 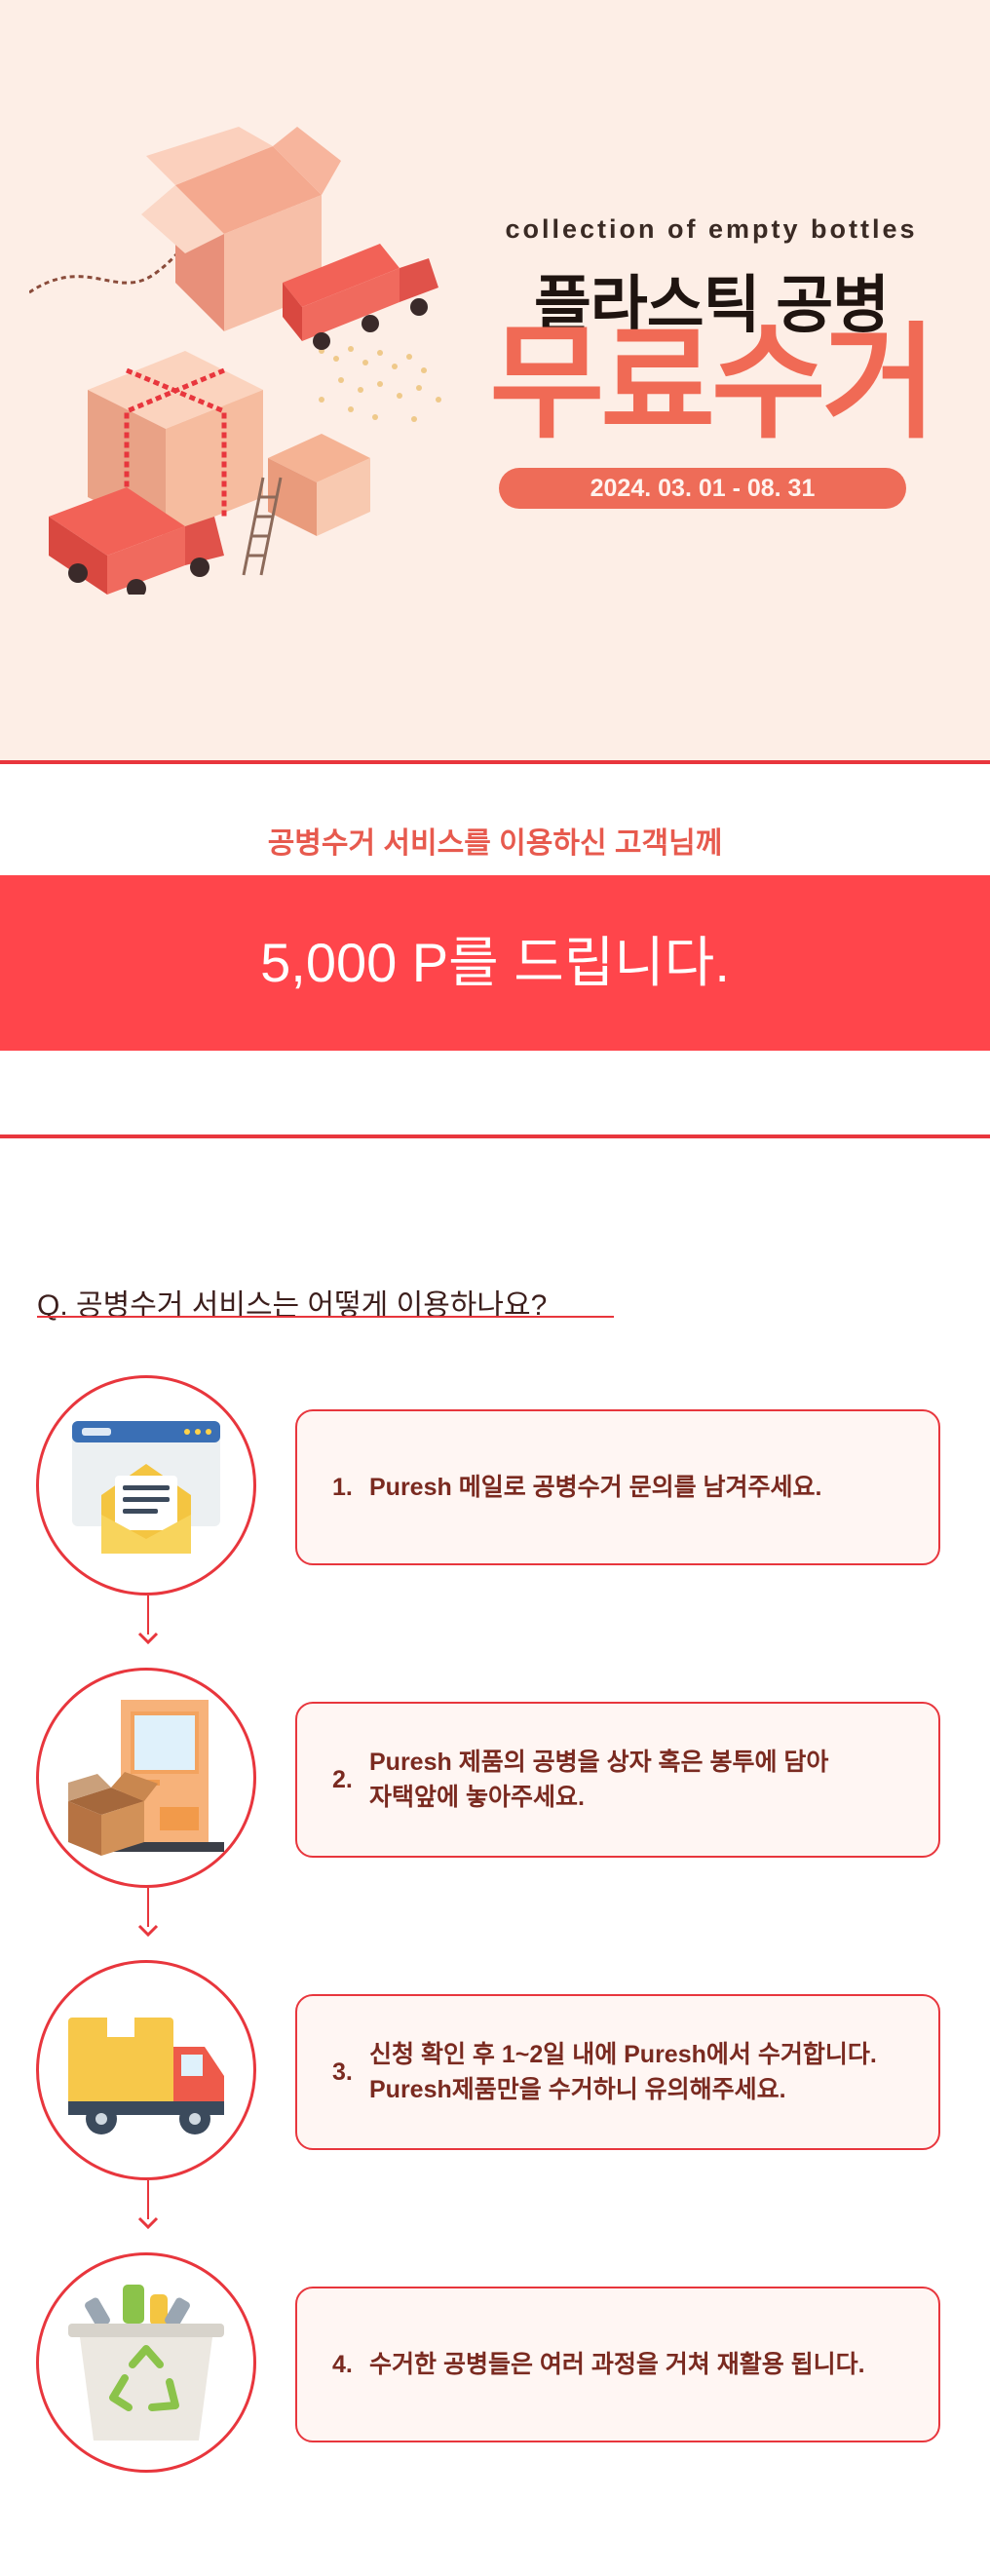 I want to click on step-number: 4., so click(x=342, y=2364).